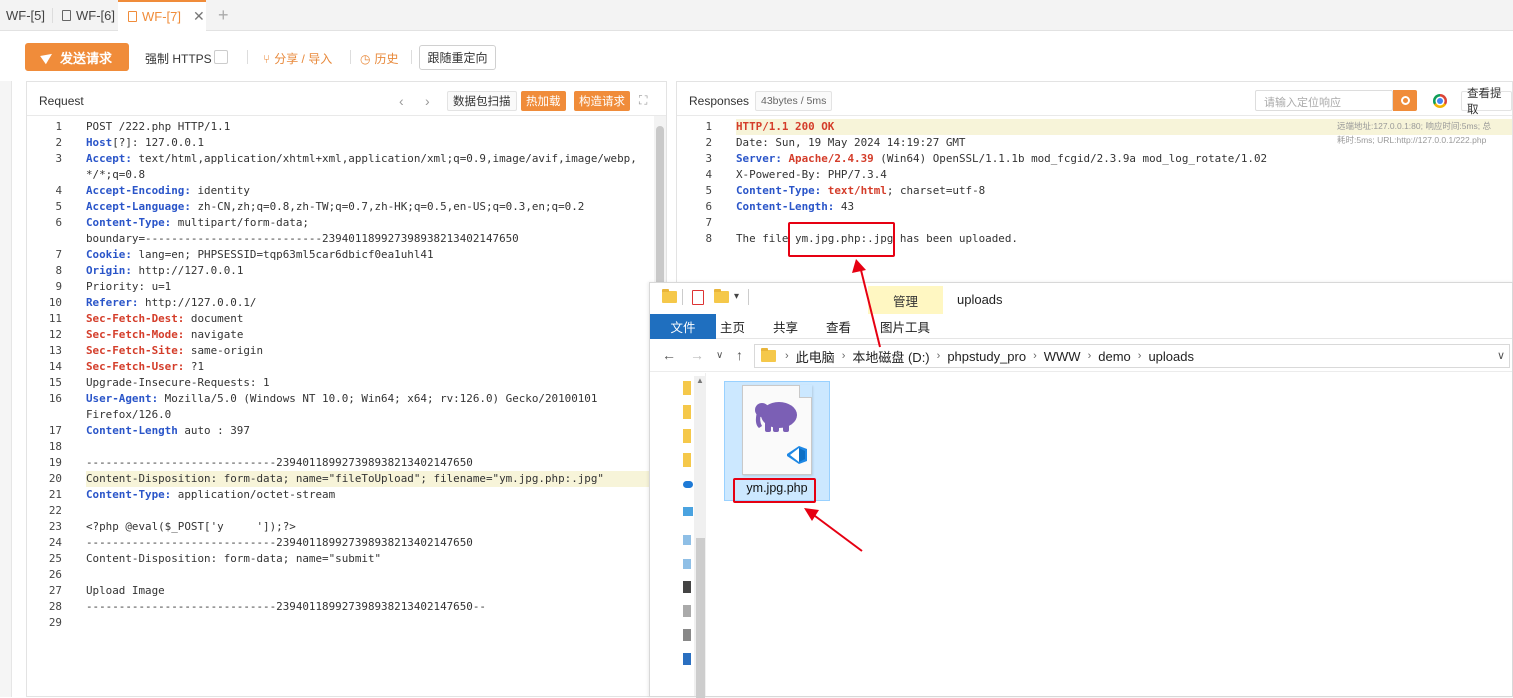 Image resolution: width=1513 pixels, height=698 pixels. Describe the element at coordinates (178, 382) in the screenshot. I see `code-token: Upgrade-Insecure-Requests: 1` at that location.